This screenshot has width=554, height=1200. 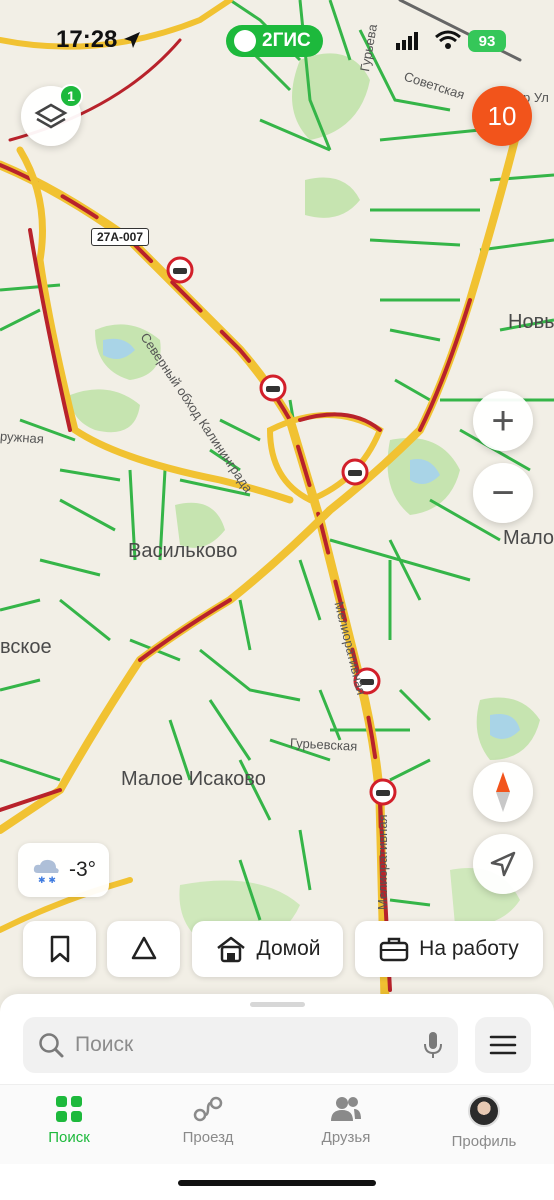 I want to click on plus-icon: +, so click(x=503, y=421).